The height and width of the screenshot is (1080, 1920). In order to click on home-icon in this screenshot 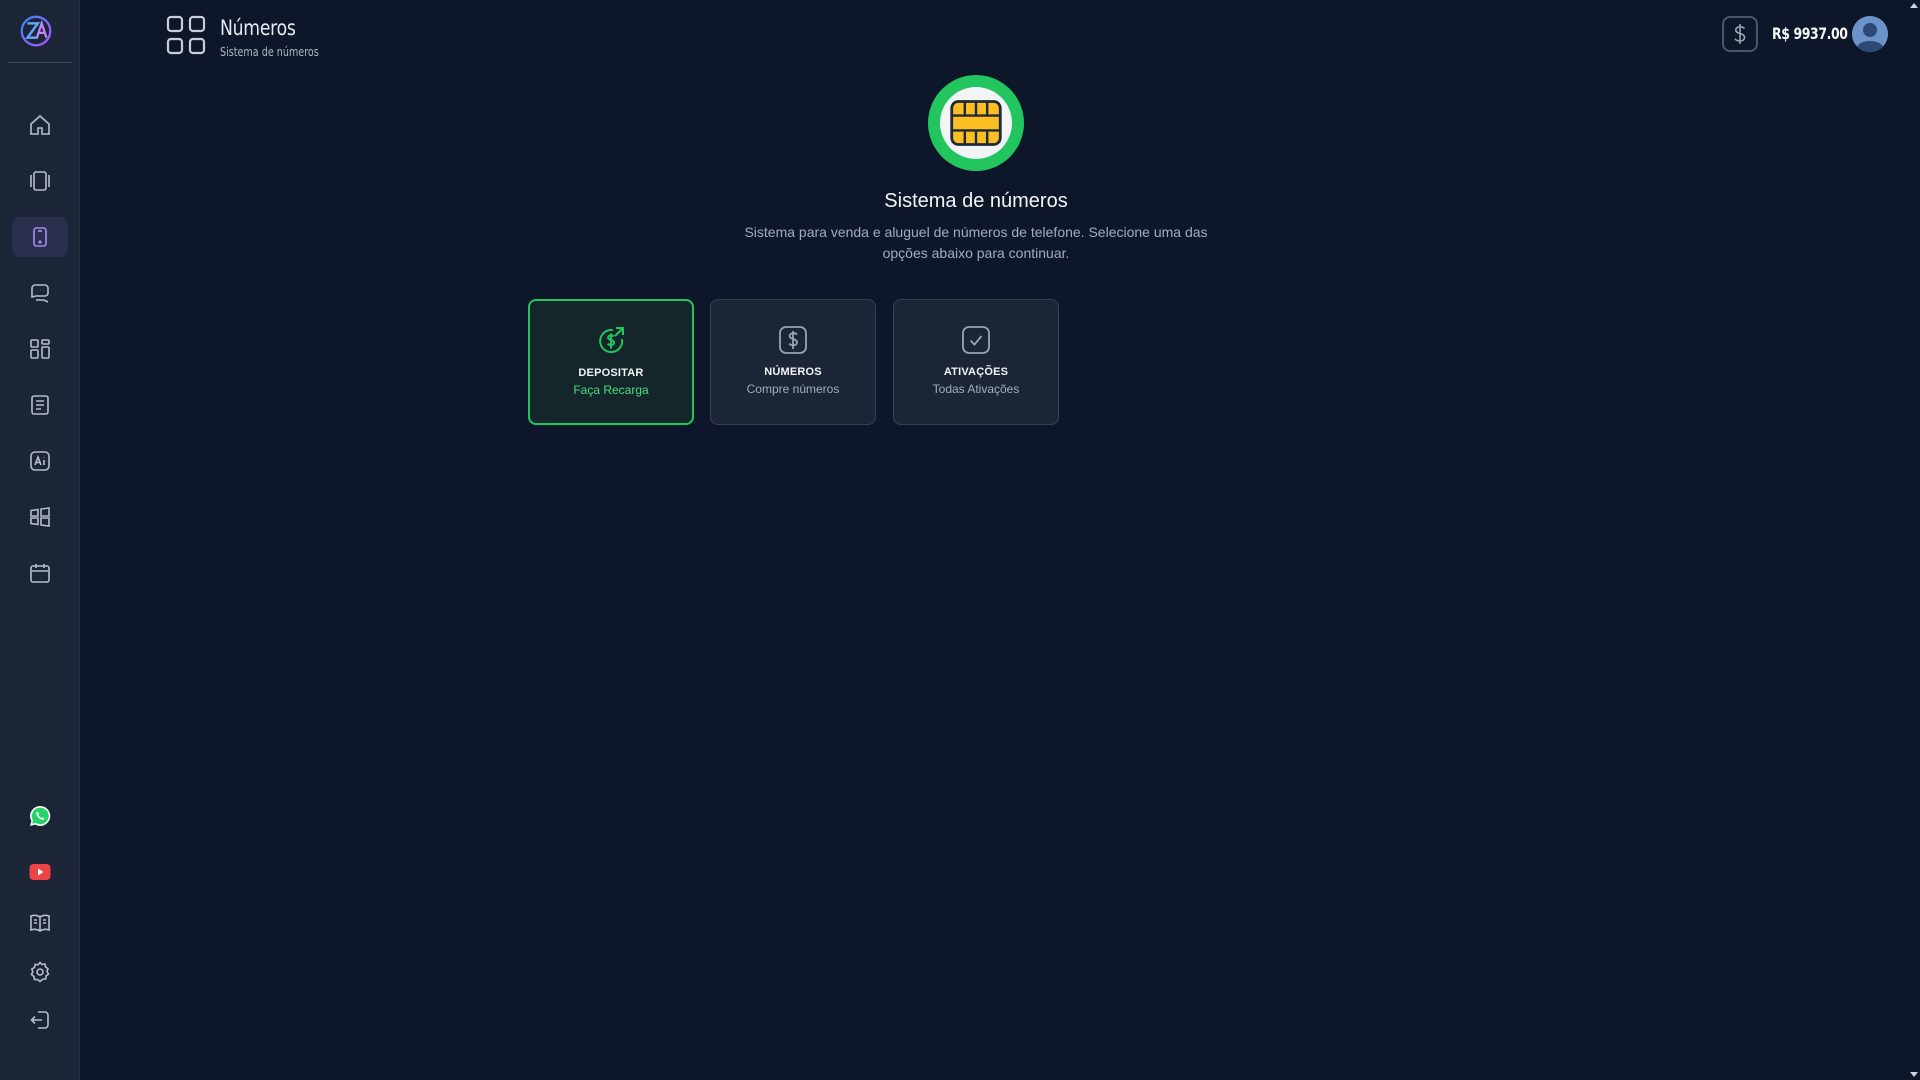, I will do `click(40, 124)`.